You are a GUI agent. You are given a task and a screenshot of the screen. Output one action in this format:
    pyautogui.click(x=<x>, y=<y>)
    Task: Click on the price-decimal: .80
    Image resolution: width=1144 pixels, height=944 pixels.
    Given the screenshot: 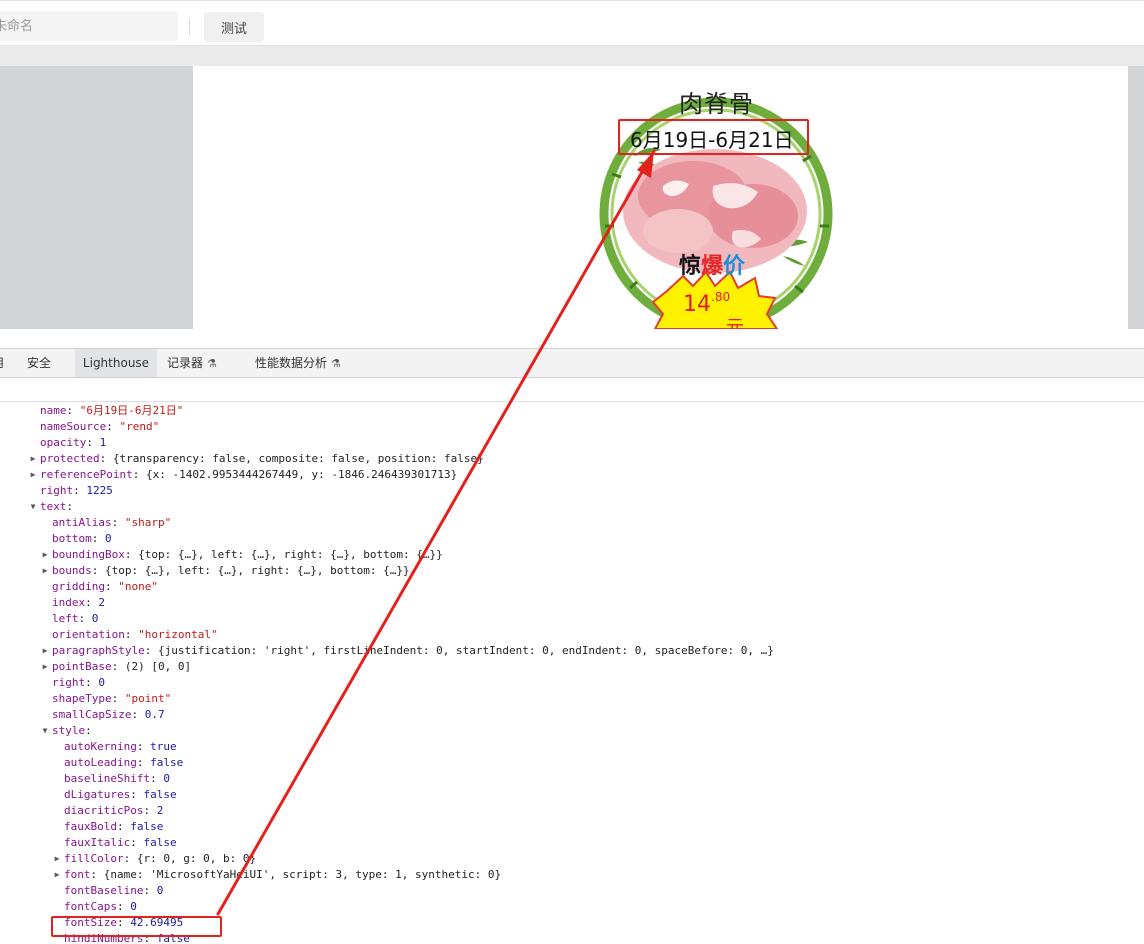 What is the action you would take?
    pyautogui.click(x=721, y=297)
    